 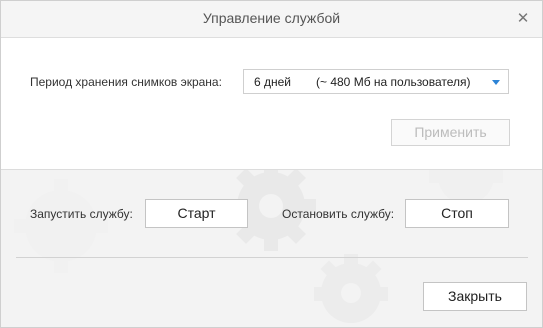 What do you see at coordinates (196, 213) in the screenshot?
I see `start-button: Старт` at bounding box center [196, 213].